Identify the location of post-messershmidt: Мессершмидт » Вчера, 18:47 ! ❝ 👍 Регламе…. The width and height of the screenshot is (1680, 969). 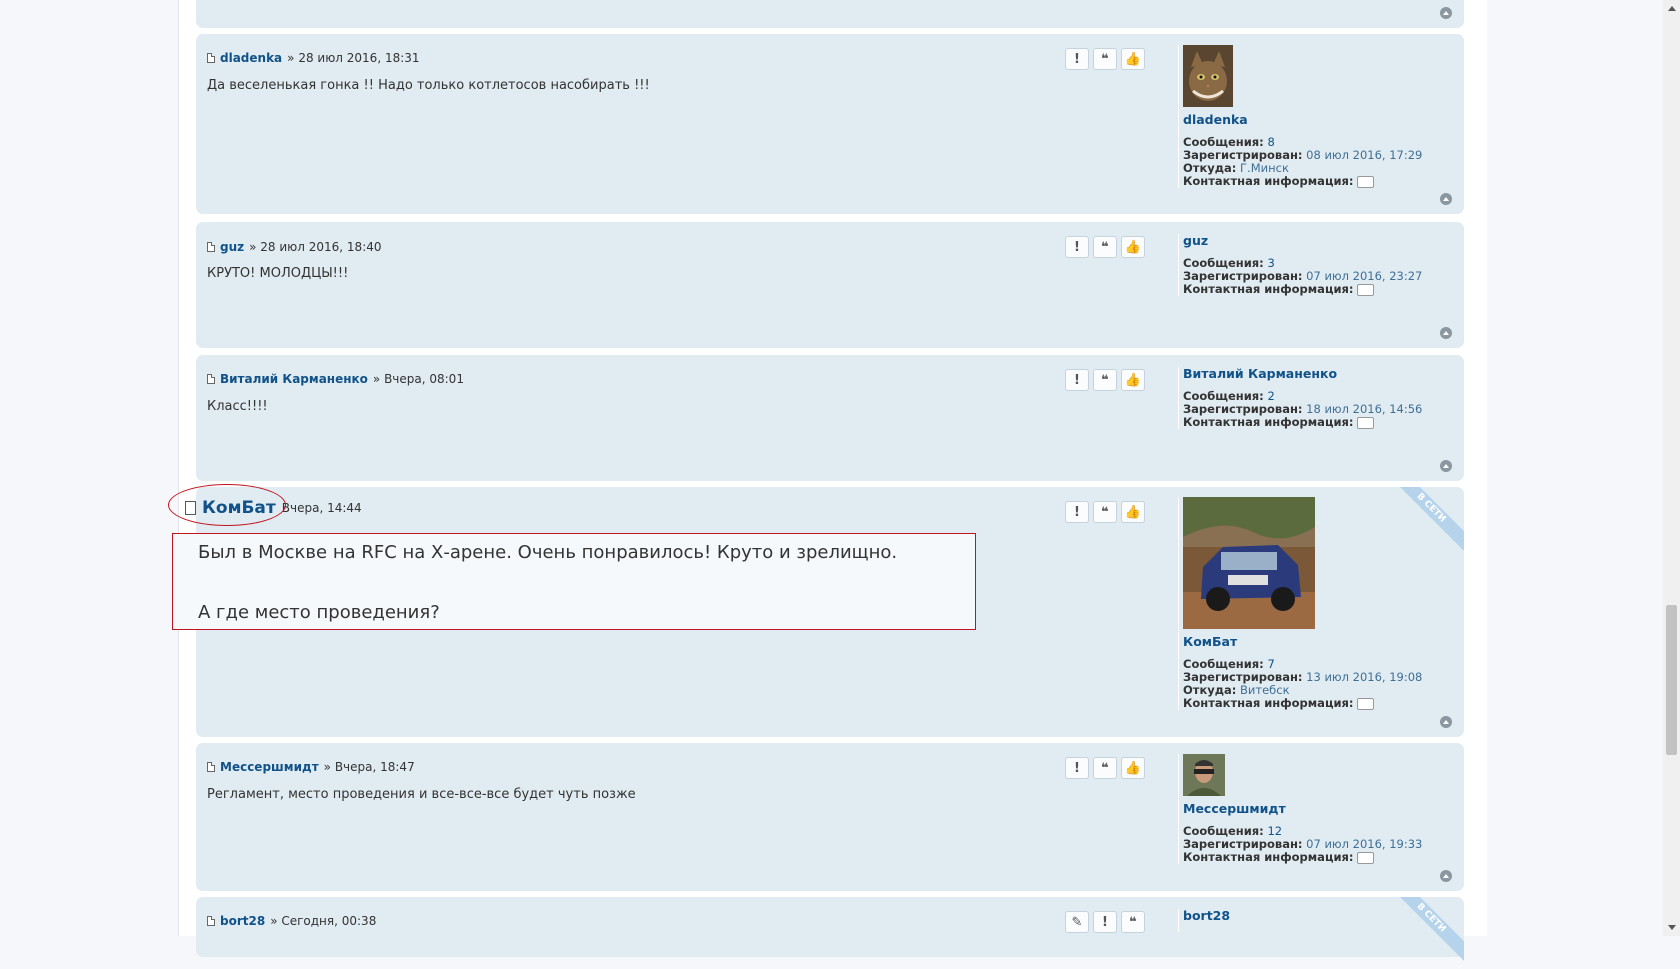
(830, 817).